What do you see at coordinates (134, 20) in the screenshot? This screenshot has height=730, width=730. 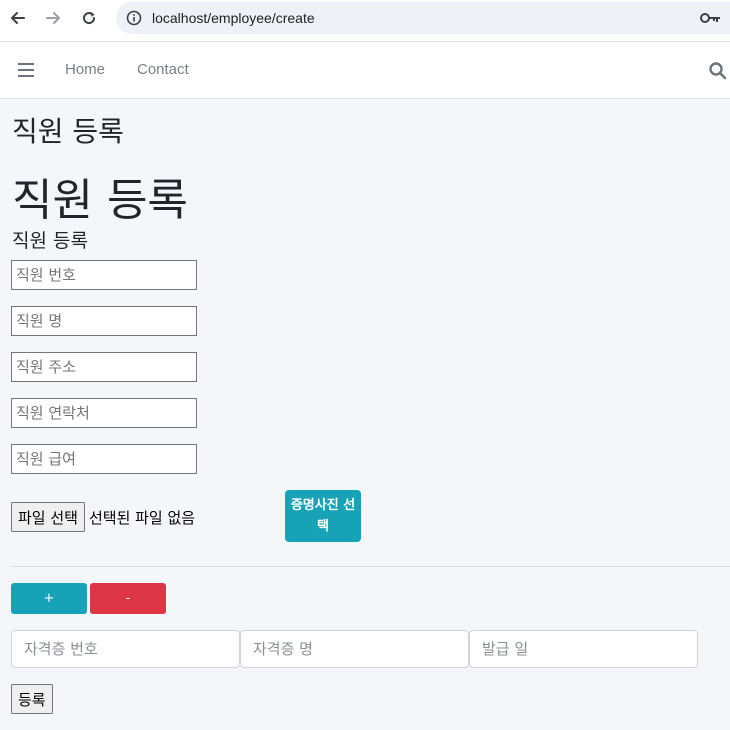 I see `site-info-icon` at bounding box center [134, 20].